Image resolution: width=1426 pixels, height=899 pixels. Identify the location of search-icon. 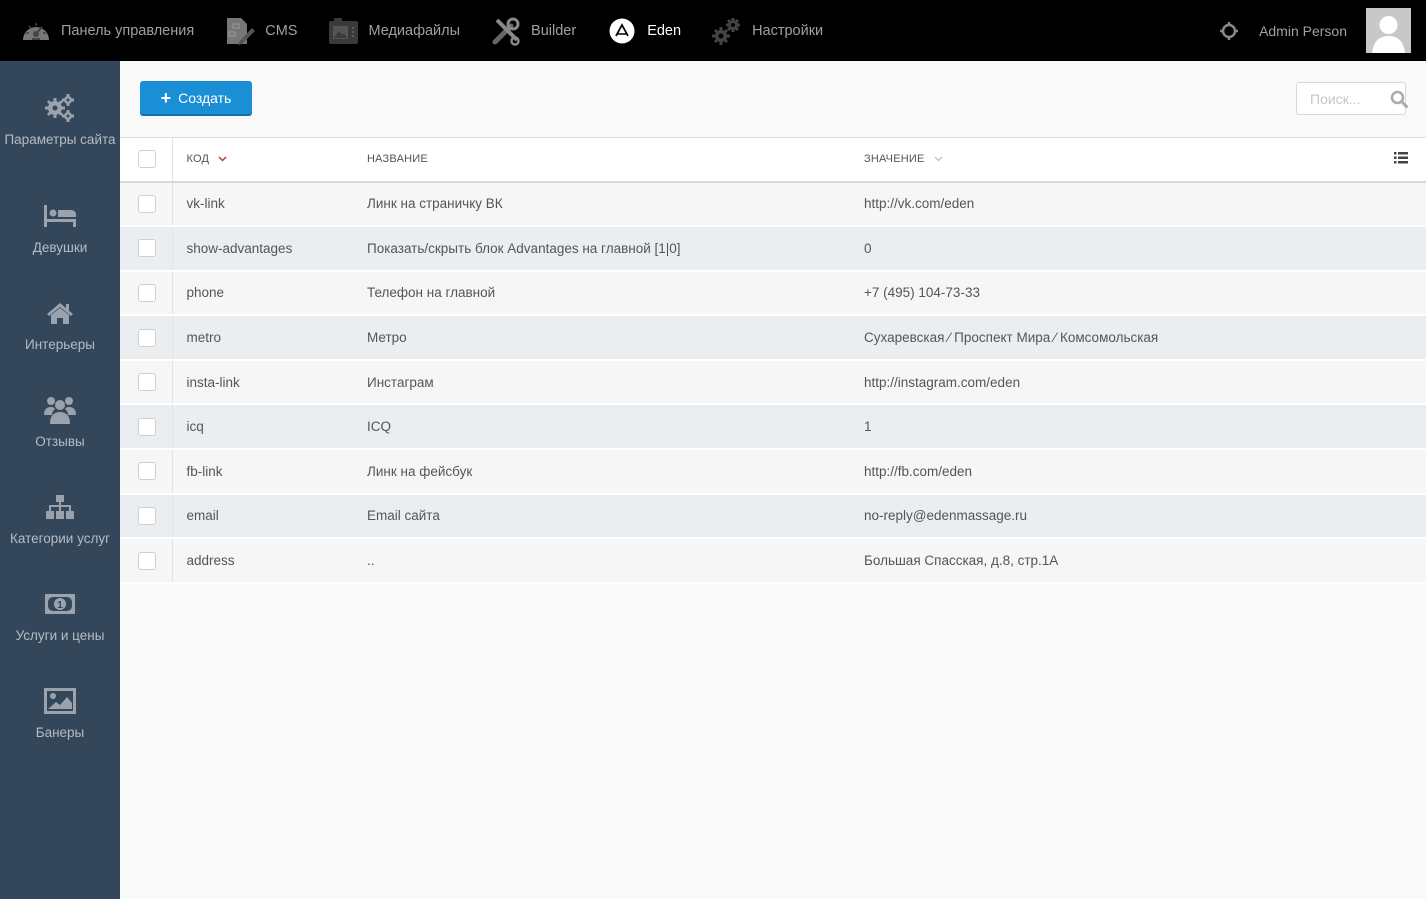
(1399, 99).